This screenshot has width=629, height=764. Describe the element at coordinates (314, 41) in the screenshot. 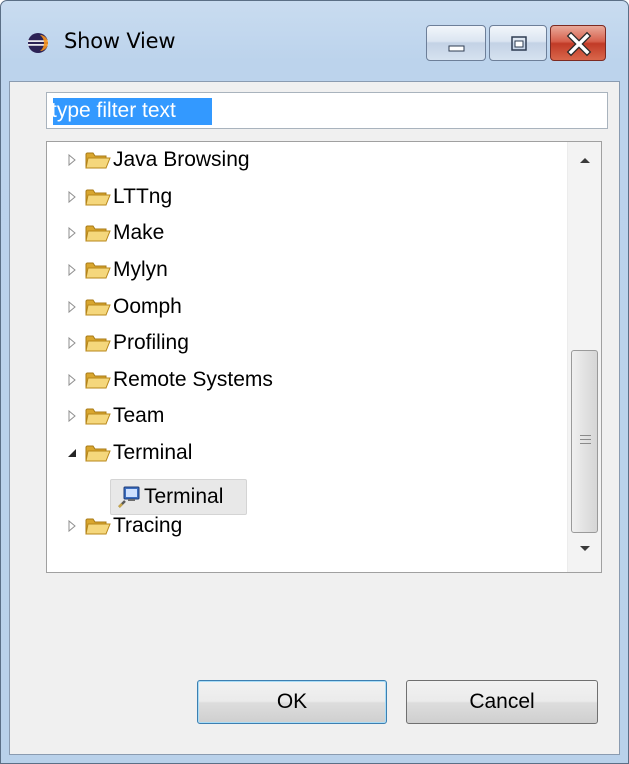

I see `title-bar: Show View` at that location.